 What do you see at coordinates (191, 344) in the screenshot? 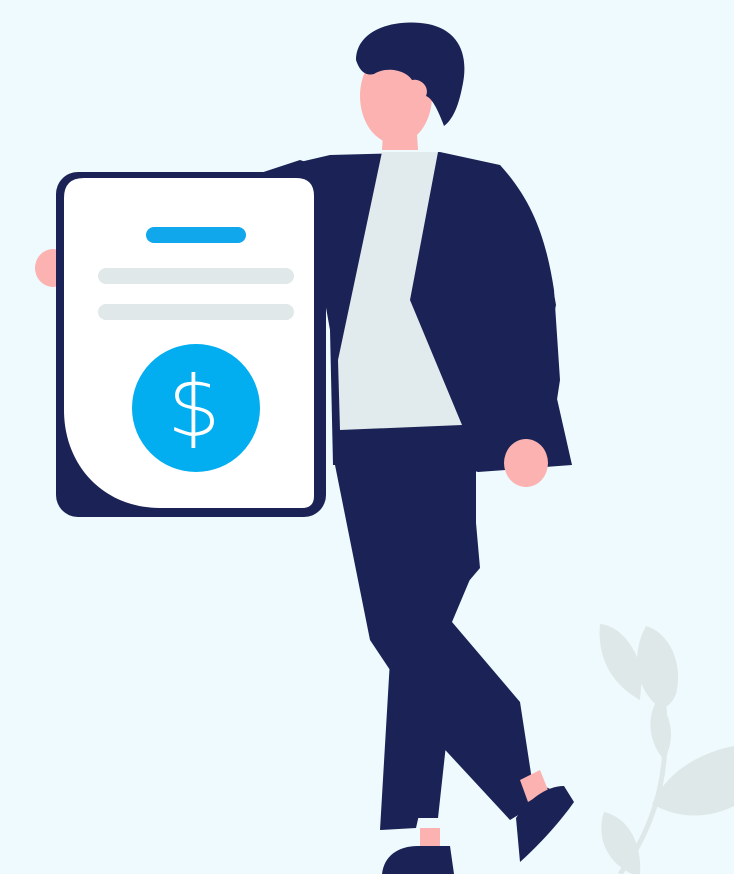
I see `invoice-document: $` at bounding box center [191, 344].